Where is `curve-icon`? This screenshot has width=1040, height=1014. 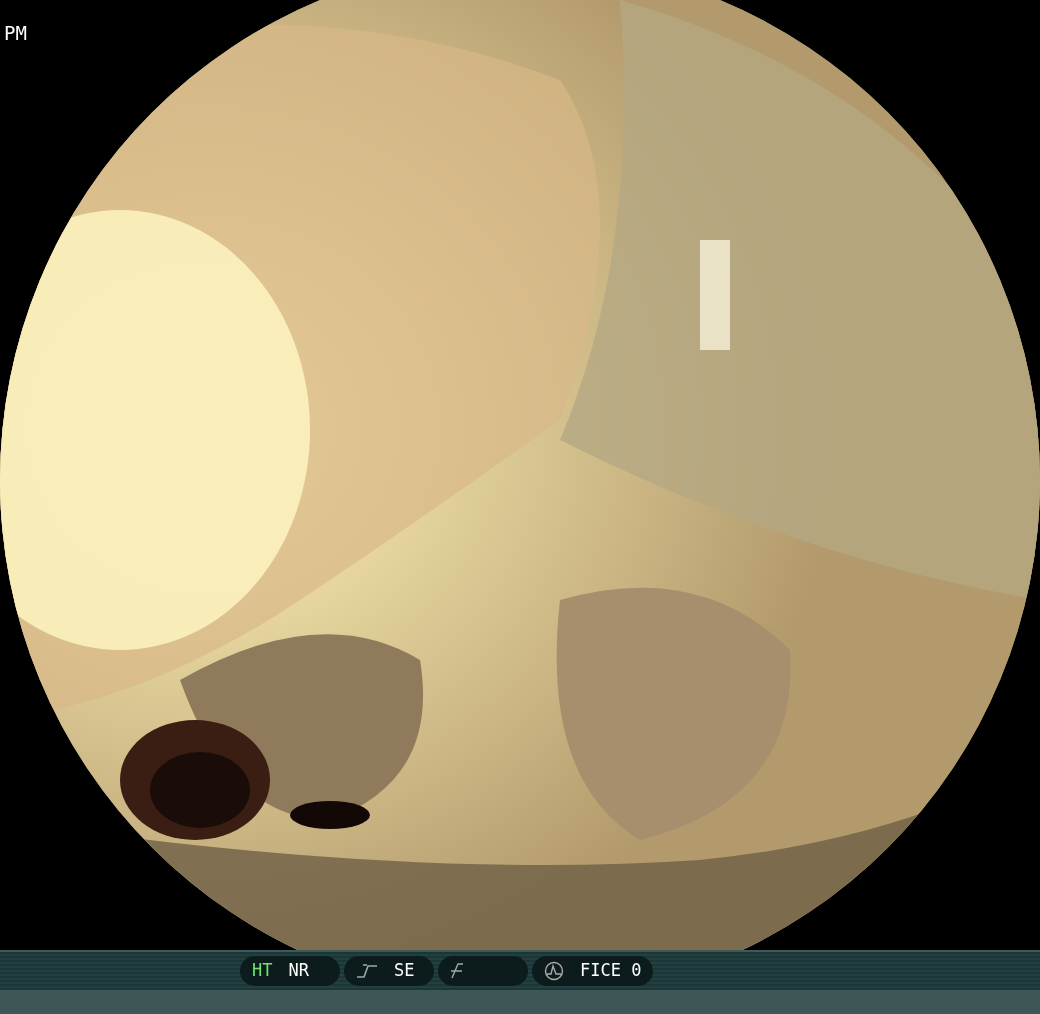
curve-icon is located at coordinates (367, 971).